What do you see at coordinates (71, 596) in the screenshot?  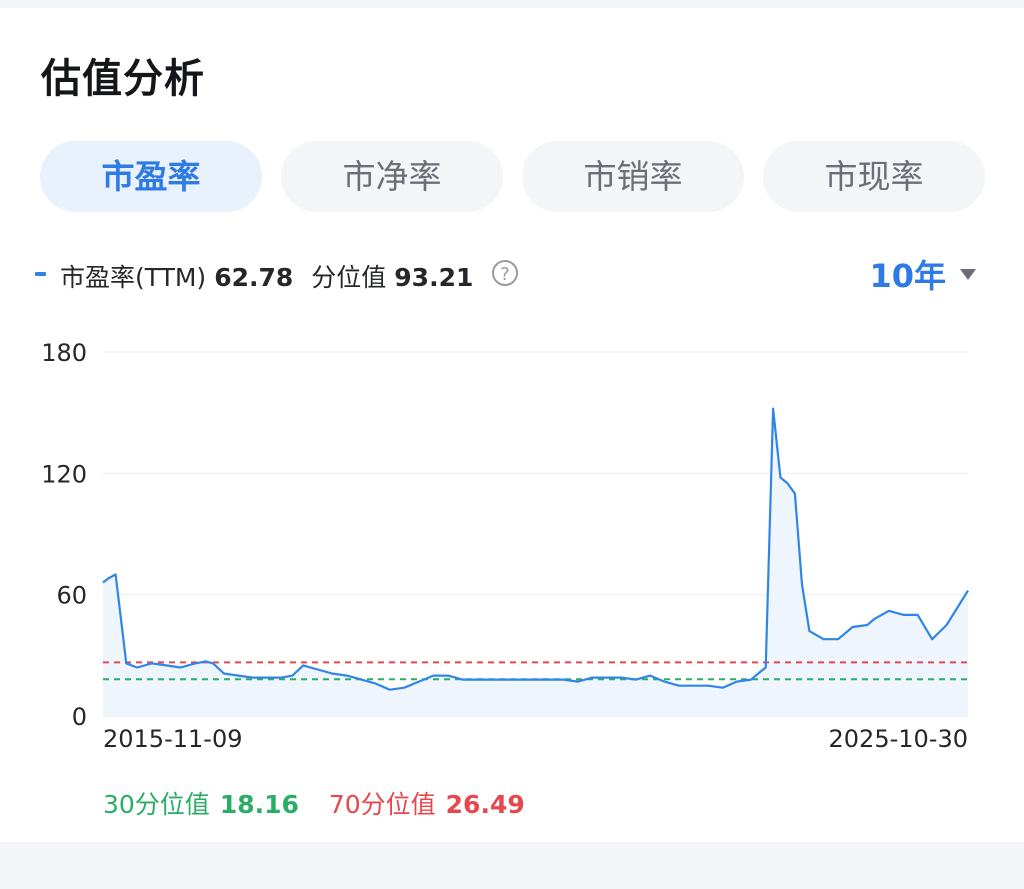 I see `y-tick-label: 60` at bounding box center [71, 596].